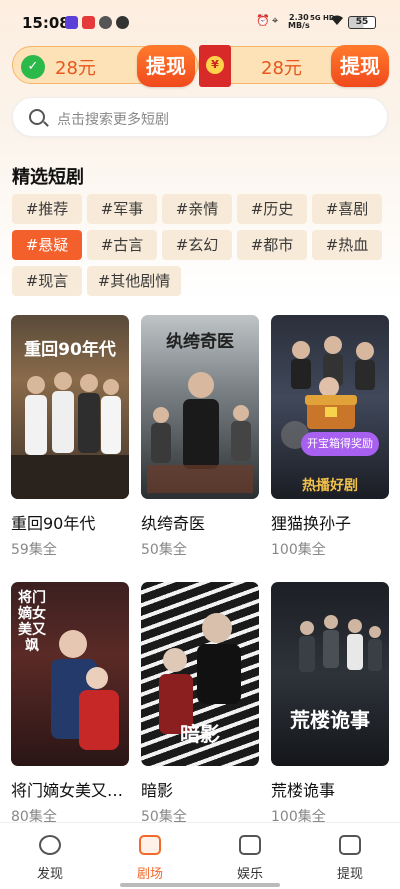 This screenshot has width=400, height=889. Describe the element at coordinates (303, 790) in the screenshot. I see `drama-title: 荒楼诡事` at that location.